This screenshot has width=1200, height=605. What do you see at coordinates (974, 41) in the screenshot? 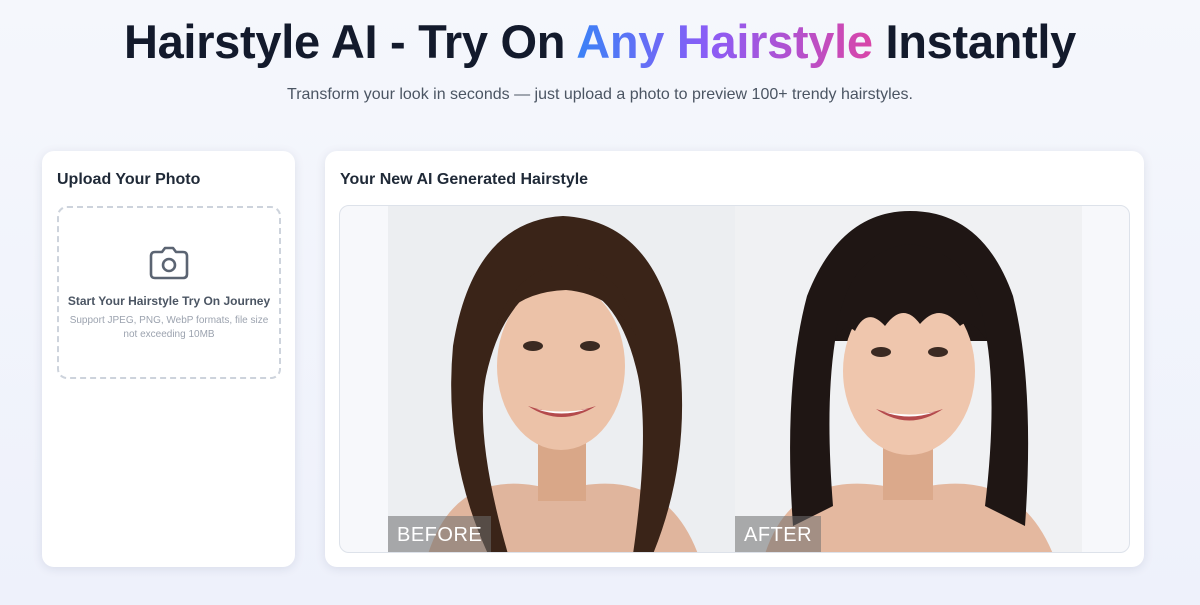
I see `title-end: Instantly` at bounding box center [974, 41].